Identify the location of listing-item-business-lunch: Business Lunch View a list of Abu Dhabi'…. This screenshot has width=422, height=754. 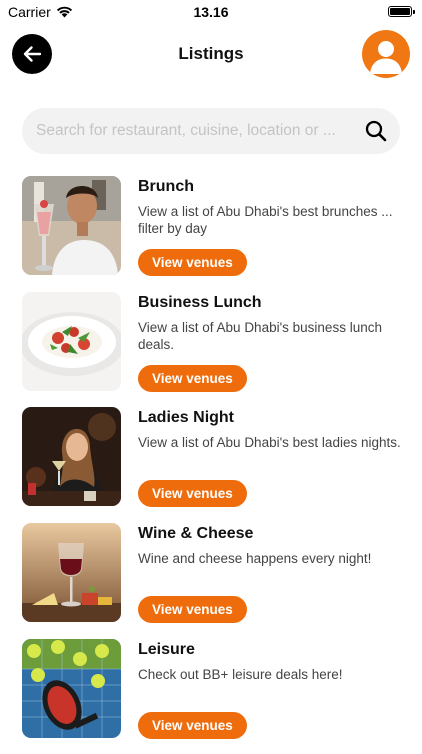
(217, 341).